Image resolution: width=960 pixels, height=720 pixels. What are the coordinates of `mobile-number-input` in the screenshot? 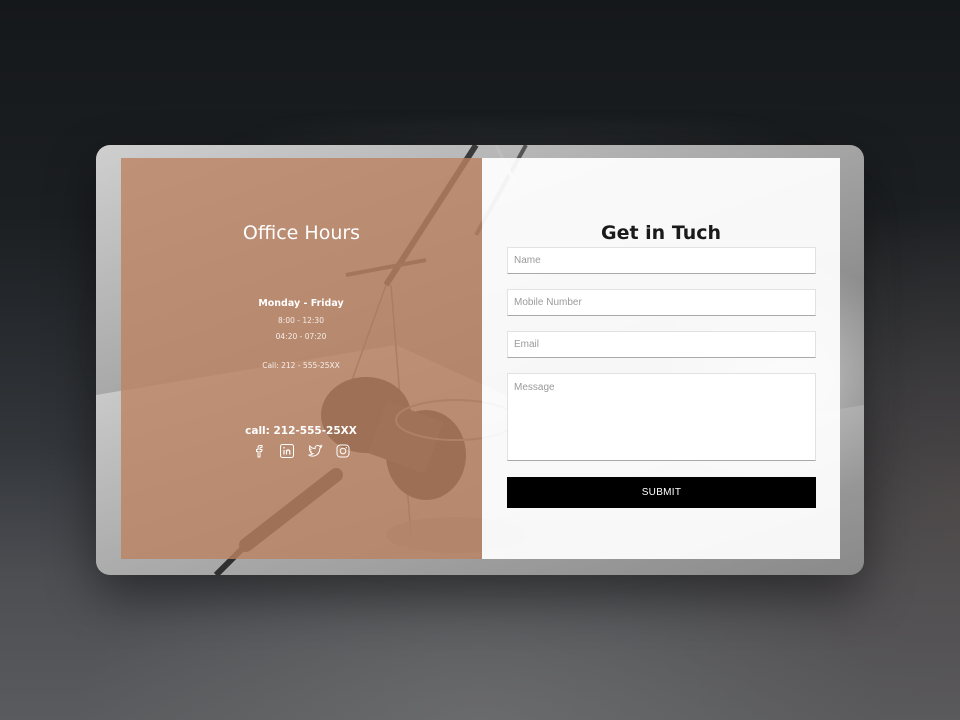 It's located at (661, 302).